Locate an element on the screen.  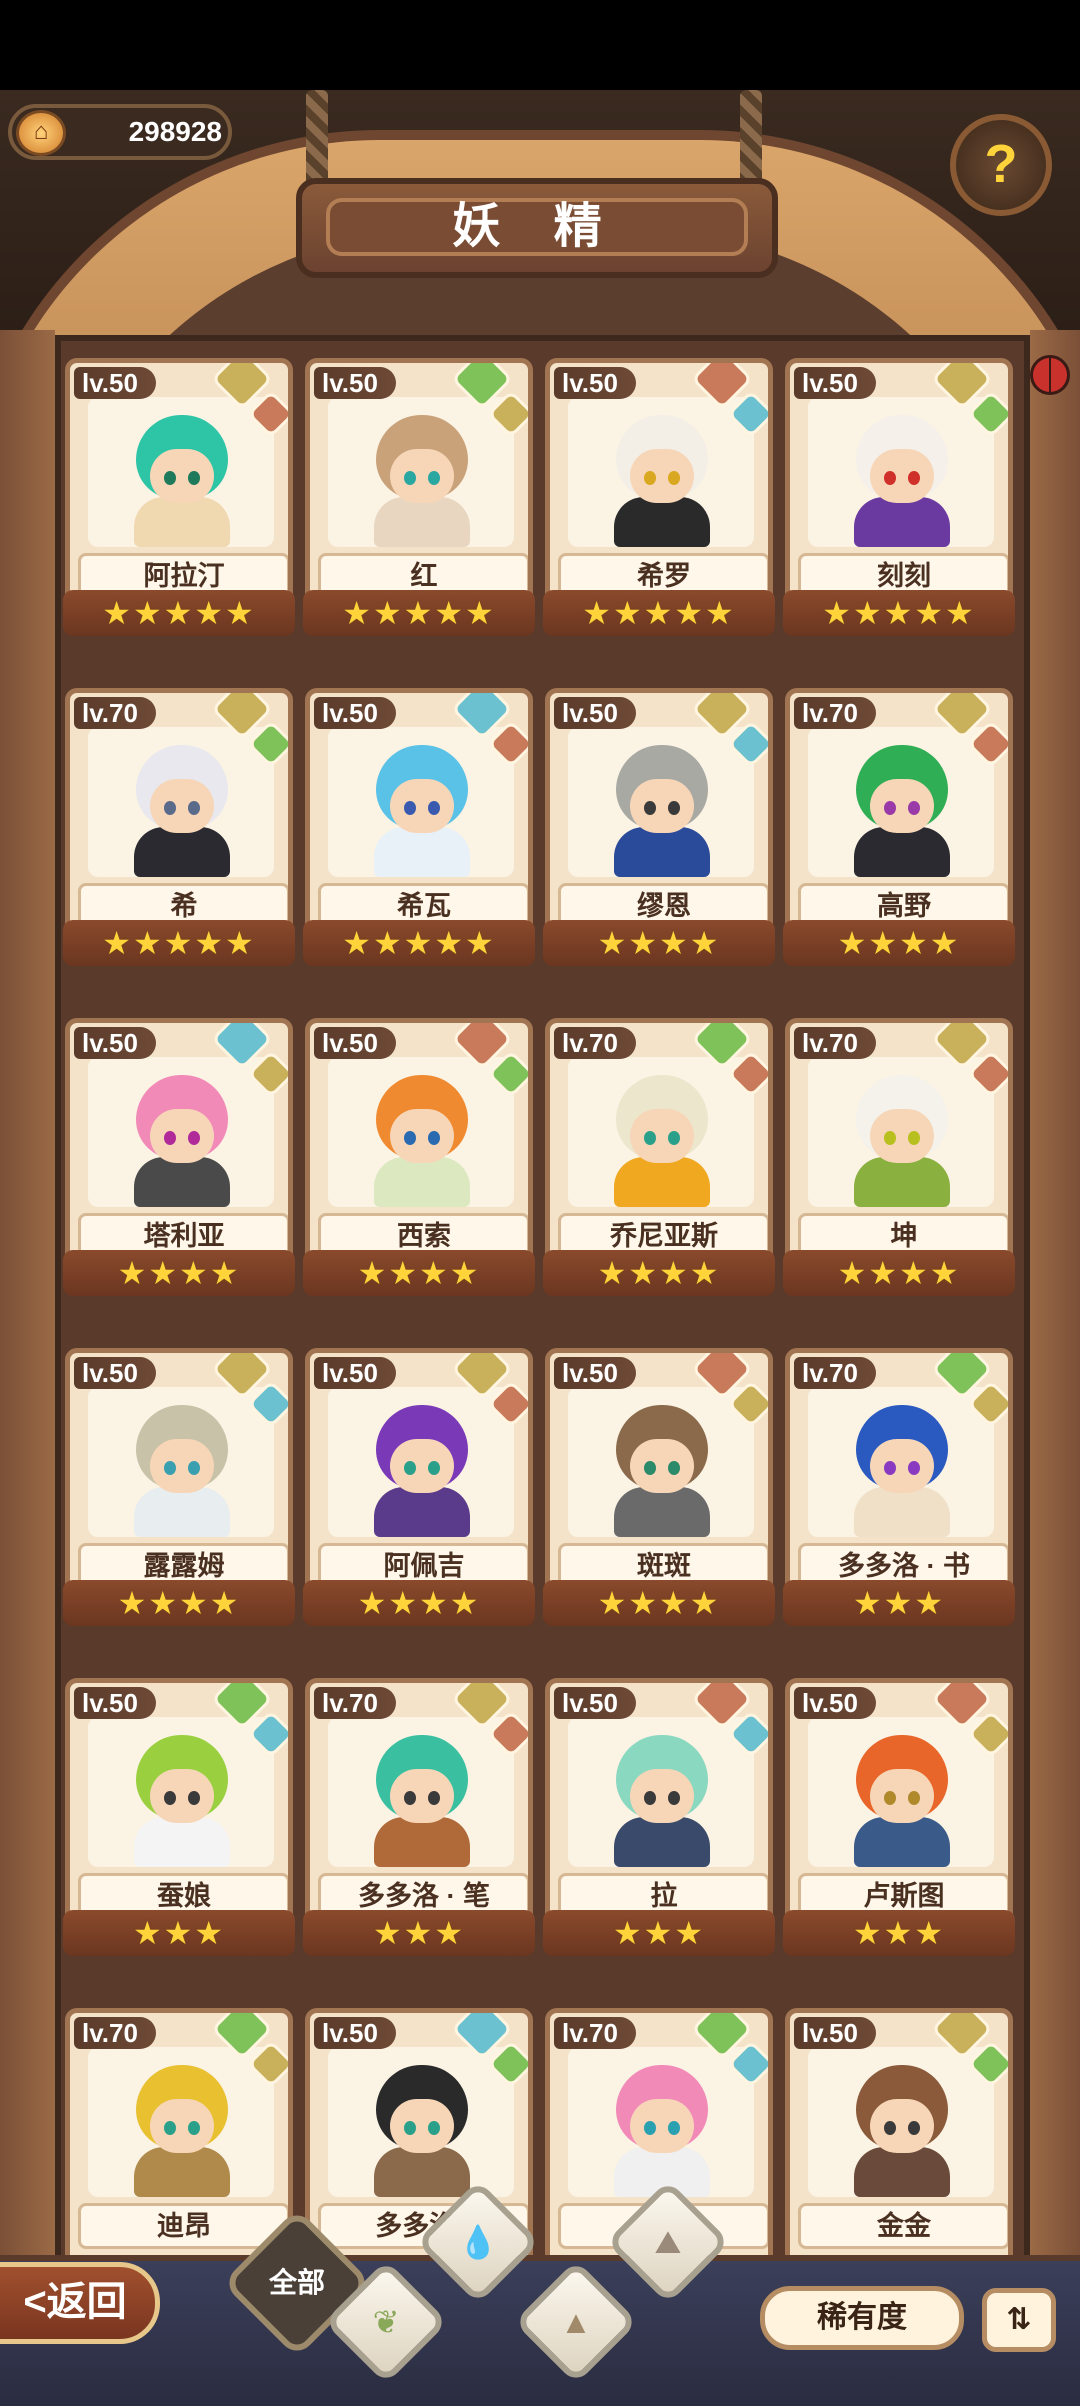
rarity-sort-button: 稀有度 is located at coordinates (862, 2318).